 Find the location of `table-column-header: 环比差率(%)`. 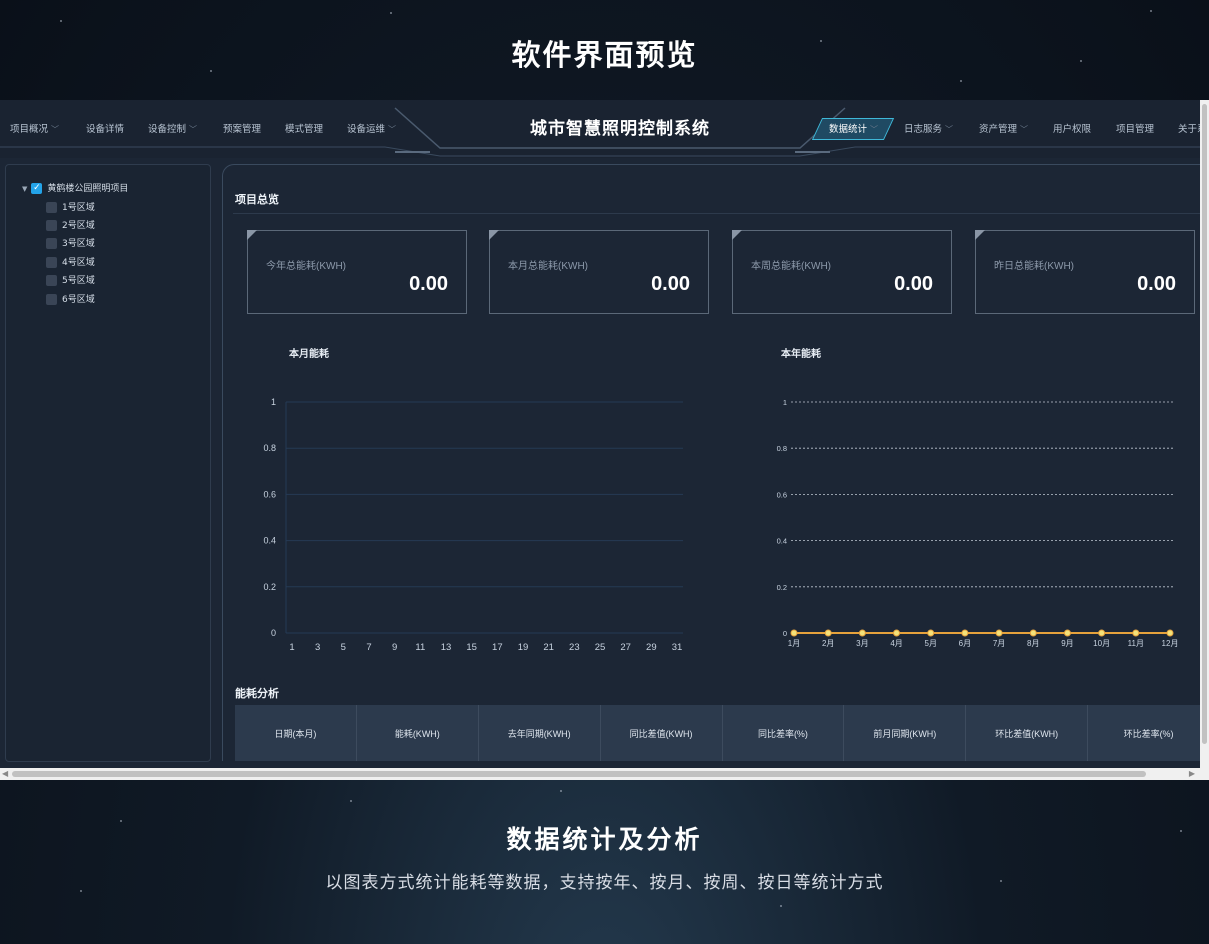

table-column-header: 环比差率(%) is located at coordinates (1148, 733).